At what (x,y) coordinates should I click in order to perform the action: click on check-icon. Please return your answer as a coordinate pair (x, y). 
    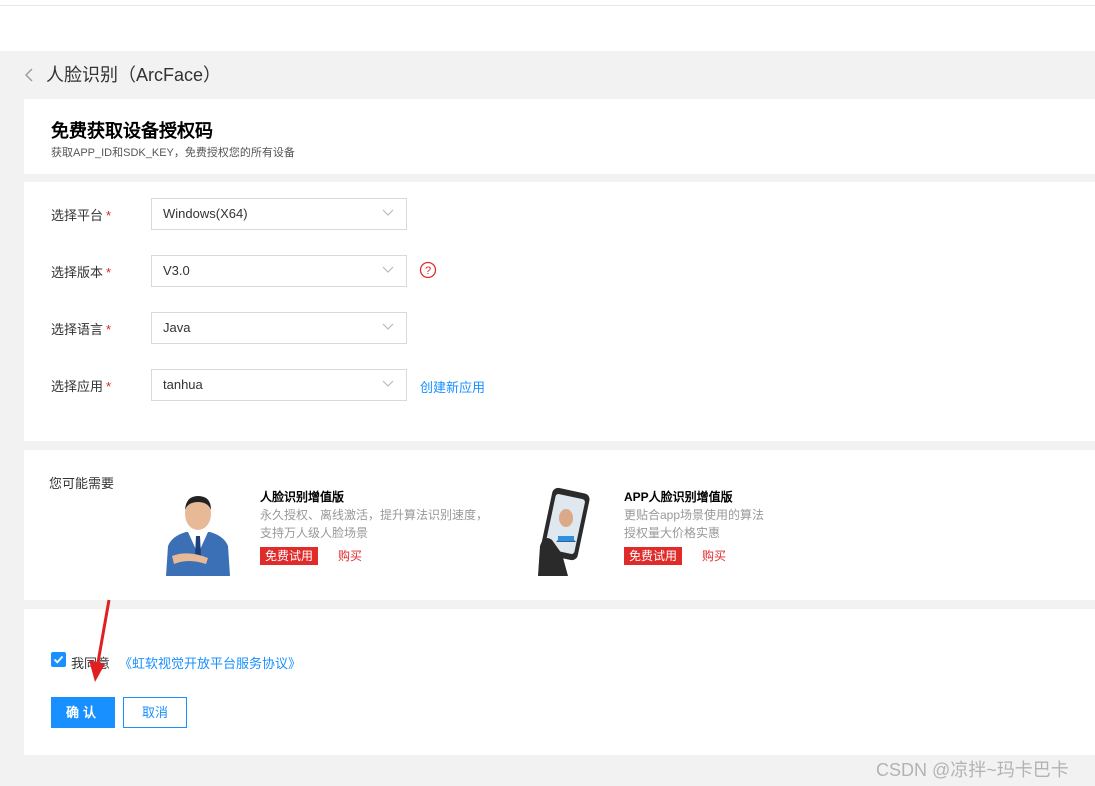
    Looking at the image, I should click on (58, 659).